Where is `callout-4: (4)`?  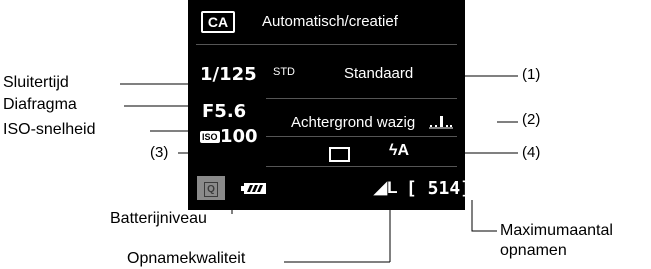 callout-4: (4) is located at coordinates (531, 152).